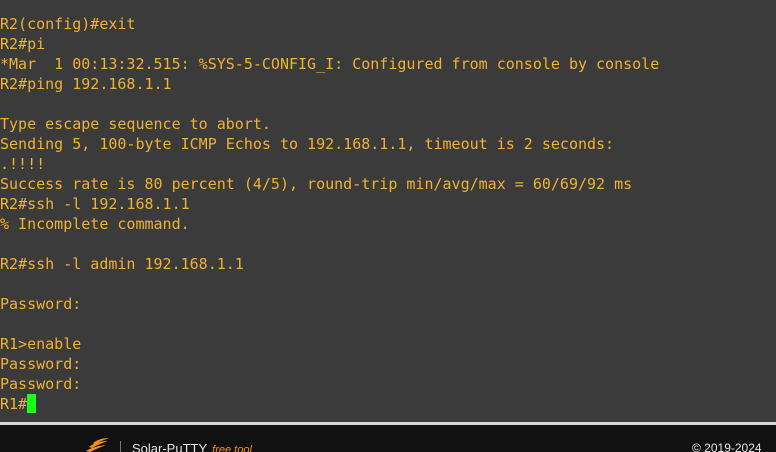 The height and width of the screenshot is (452, 776). What do you see at coordinates (14, 404) in the screenshot?
I see `terminal-prompt: R1#` at bounding box center [14, 404].